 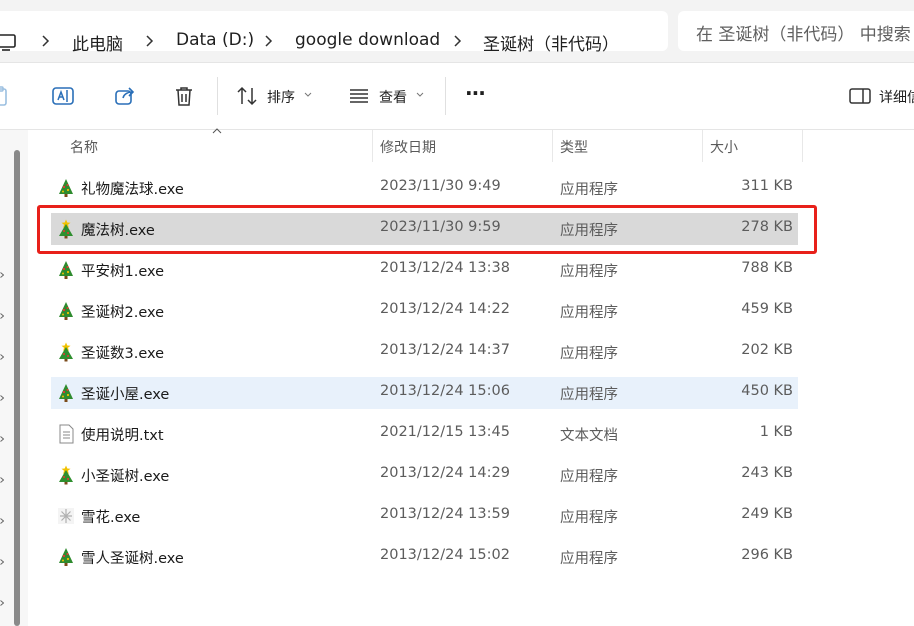 I want to click on divider, so click(x=457, y=129).